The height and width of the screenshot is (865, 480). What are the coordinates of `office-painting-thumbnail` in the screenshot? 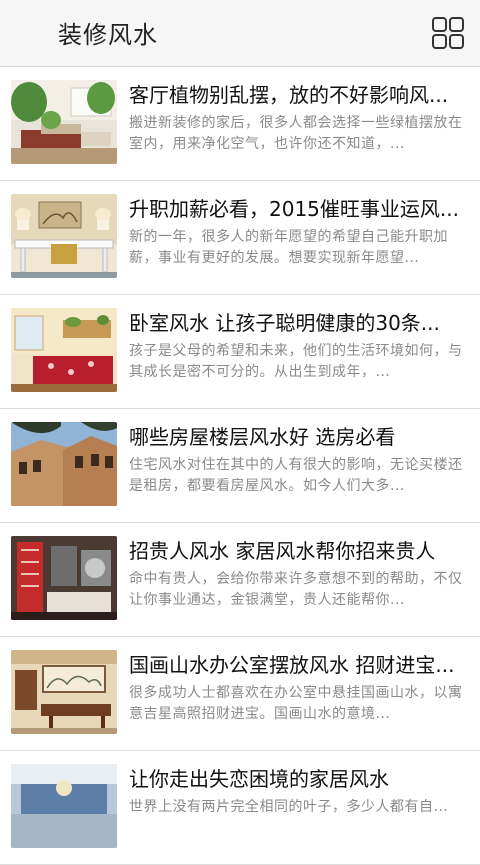 It's located at (64, 692).